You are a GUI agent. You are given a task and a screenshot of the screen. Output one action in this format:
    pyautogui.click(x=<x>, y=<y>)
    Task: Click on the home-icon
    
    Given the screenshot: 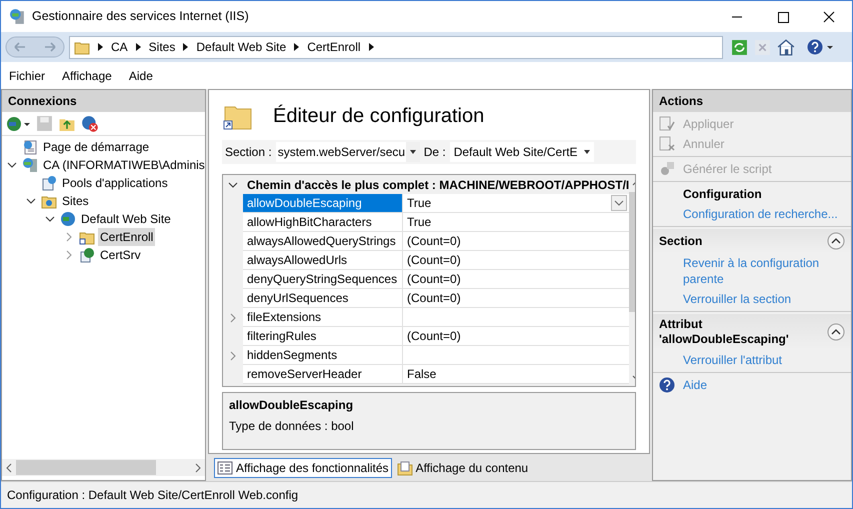 What is the action you would take?
    pyautogui.click(x=786, y=47)
    